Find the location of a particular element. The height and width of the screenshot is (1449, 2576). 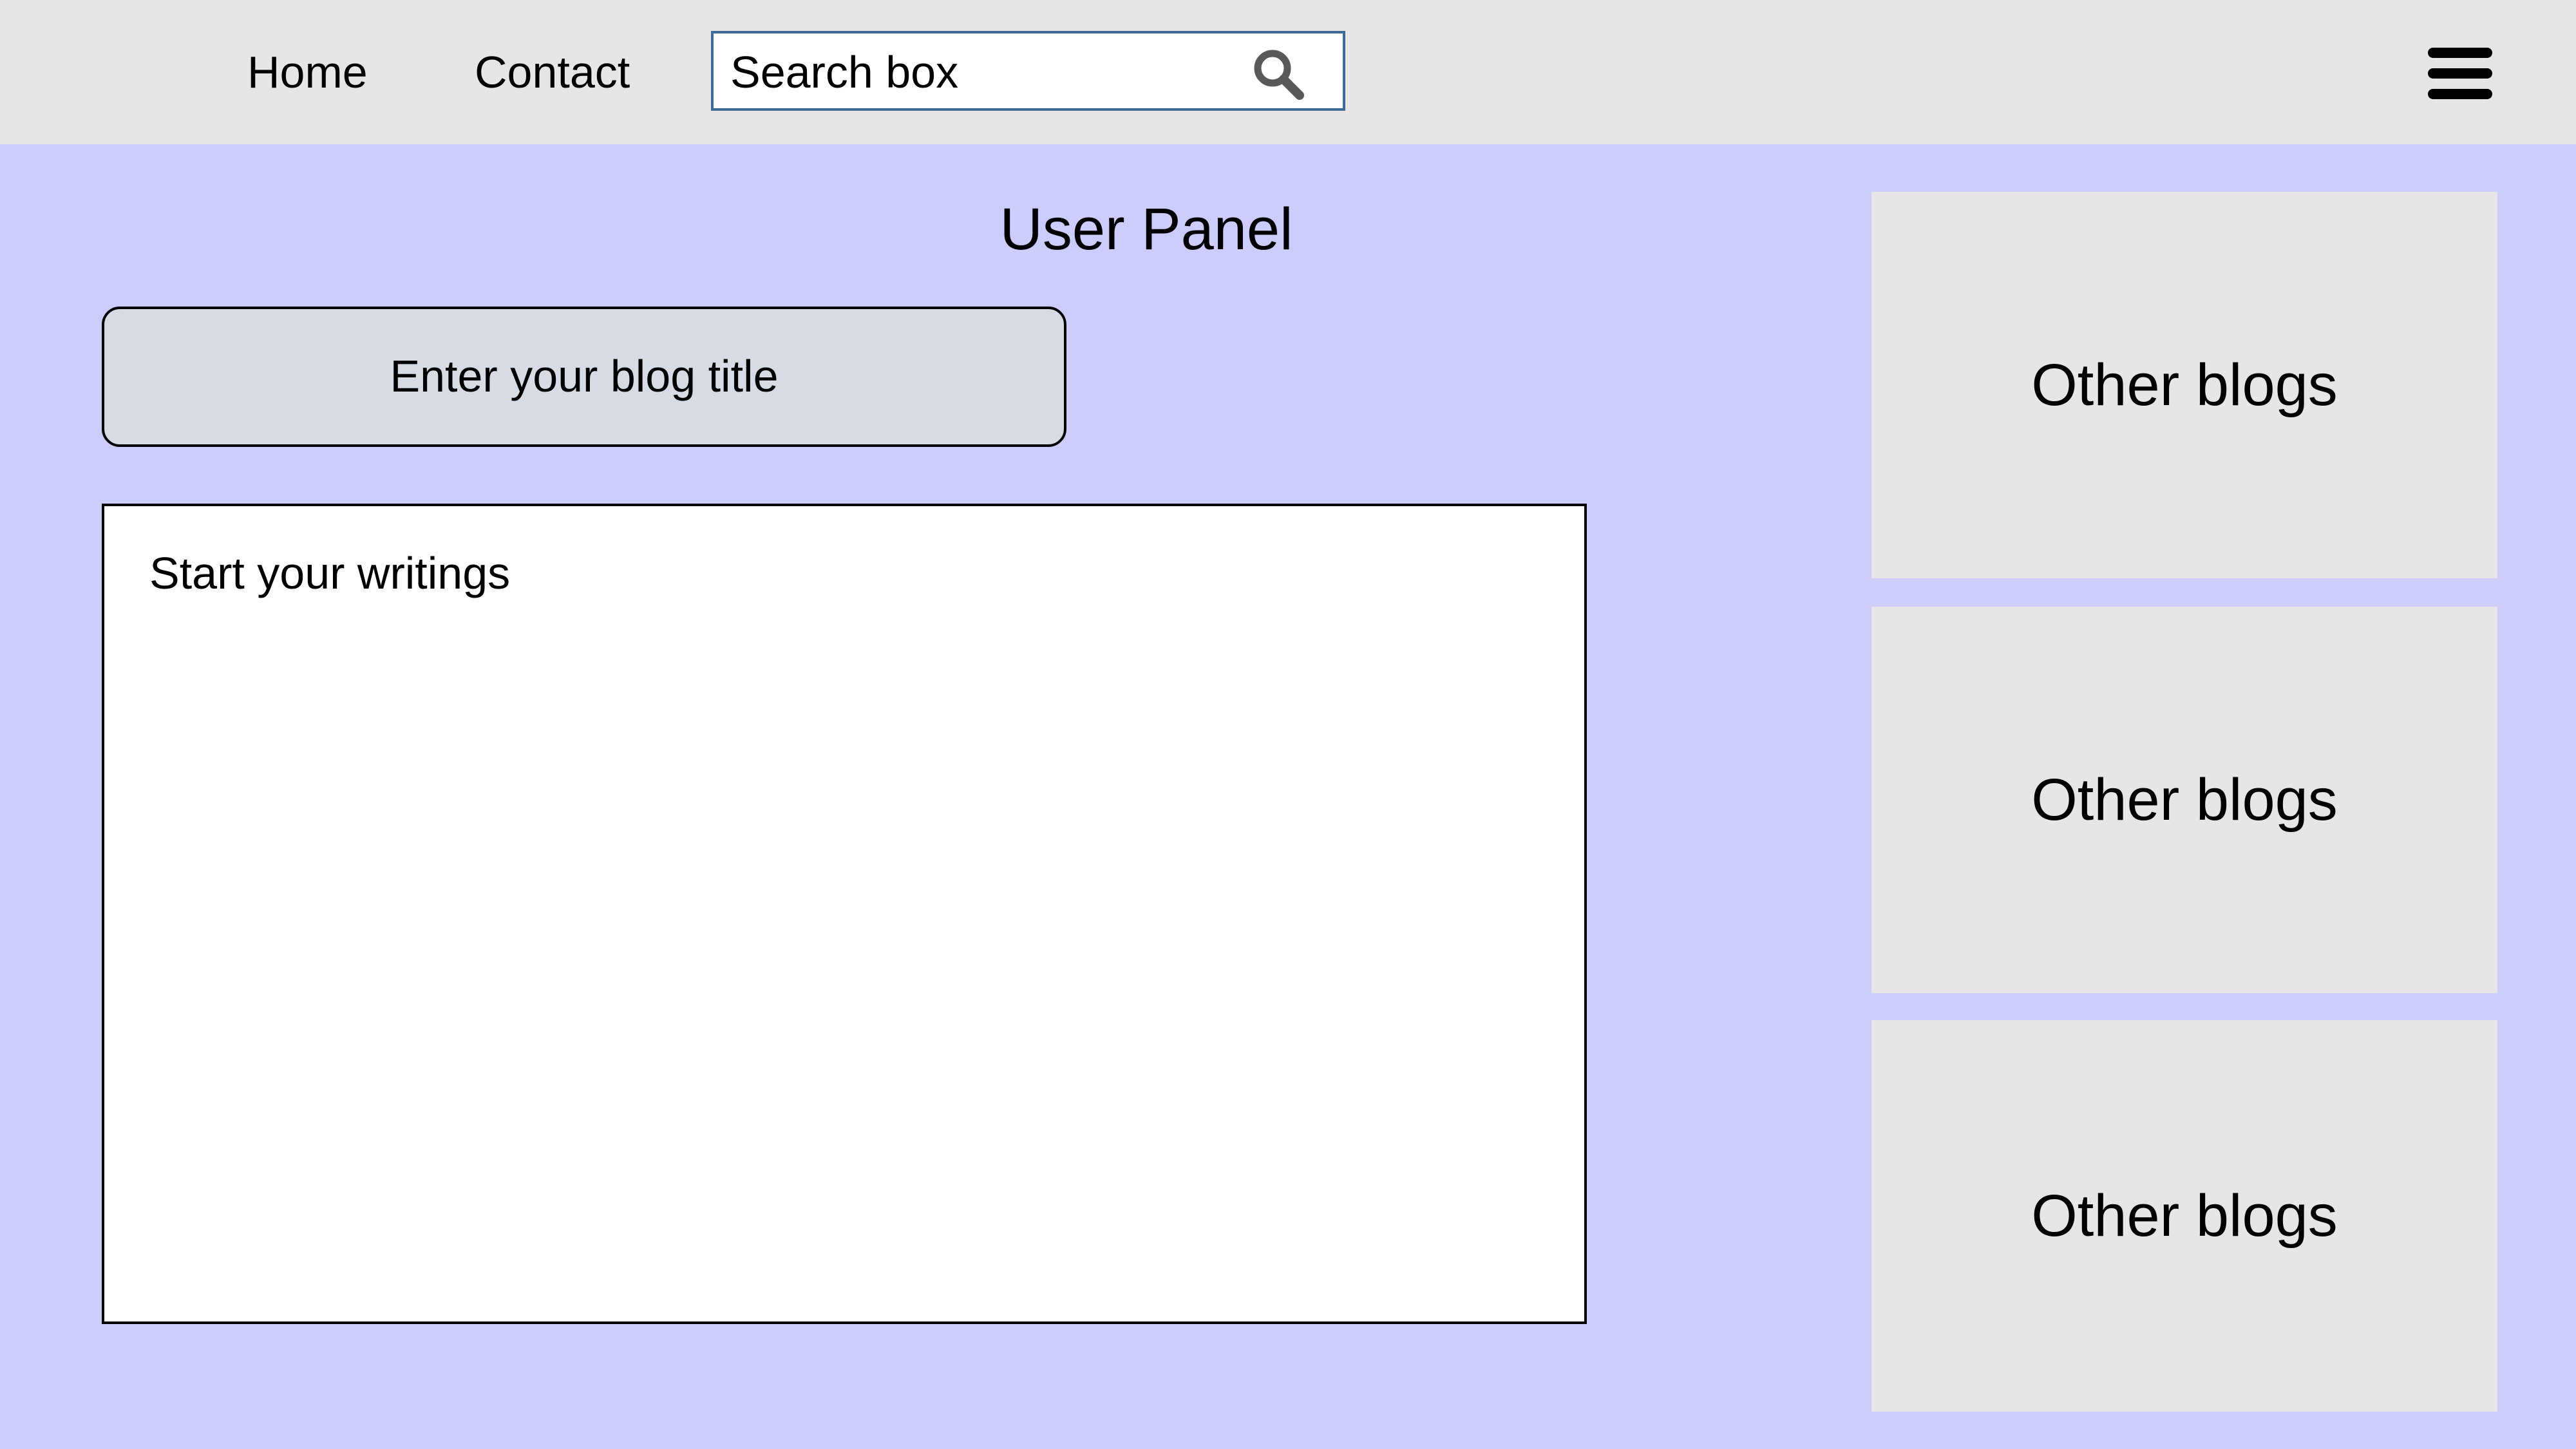

search-input is located at coordinates (981, 72).